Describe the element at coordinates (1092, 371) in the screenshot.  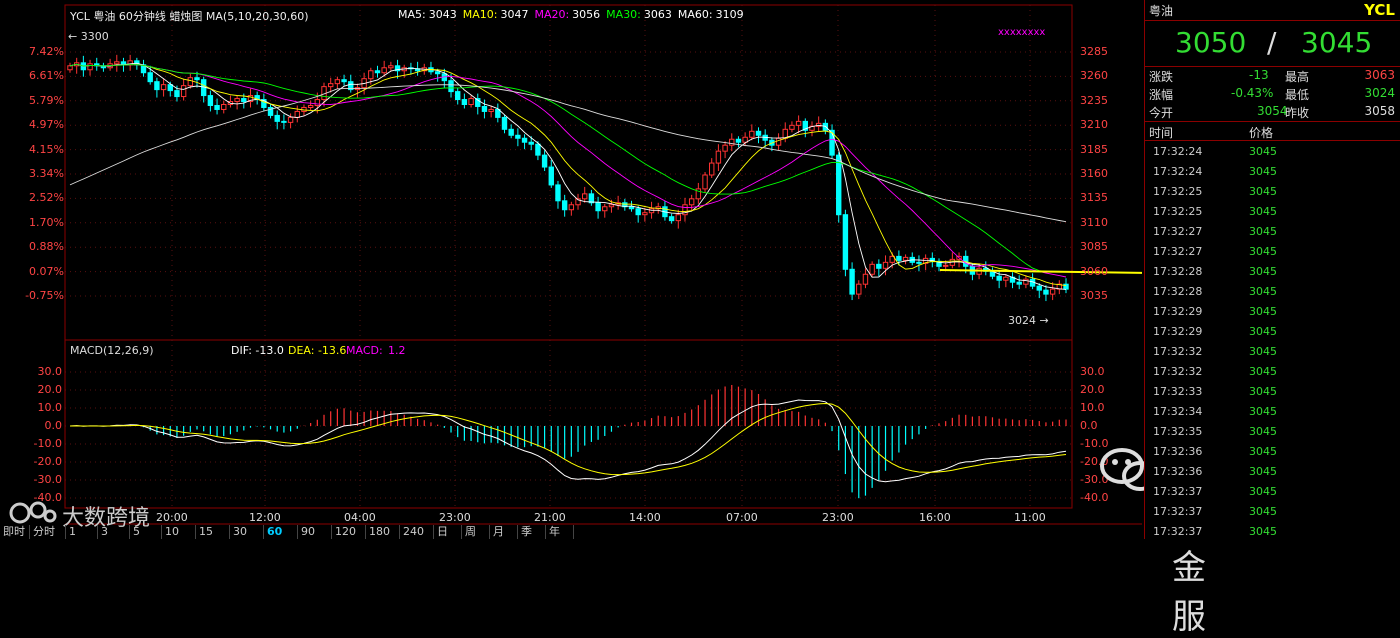
I see `macd-axis-label-right: 30.0` at that location.